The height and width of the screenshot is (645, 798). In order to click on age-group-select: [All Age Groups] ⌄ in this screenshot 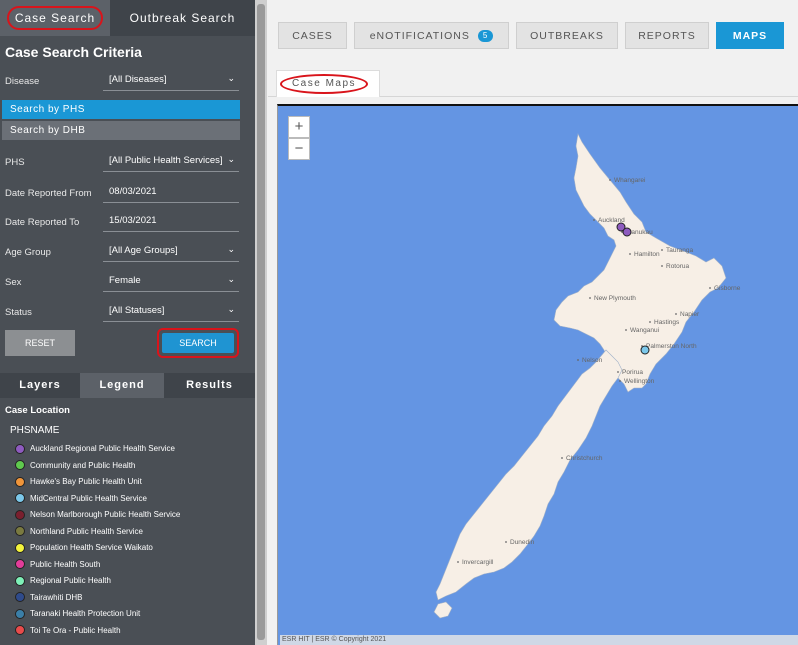, I will do `click(171, 252)`.